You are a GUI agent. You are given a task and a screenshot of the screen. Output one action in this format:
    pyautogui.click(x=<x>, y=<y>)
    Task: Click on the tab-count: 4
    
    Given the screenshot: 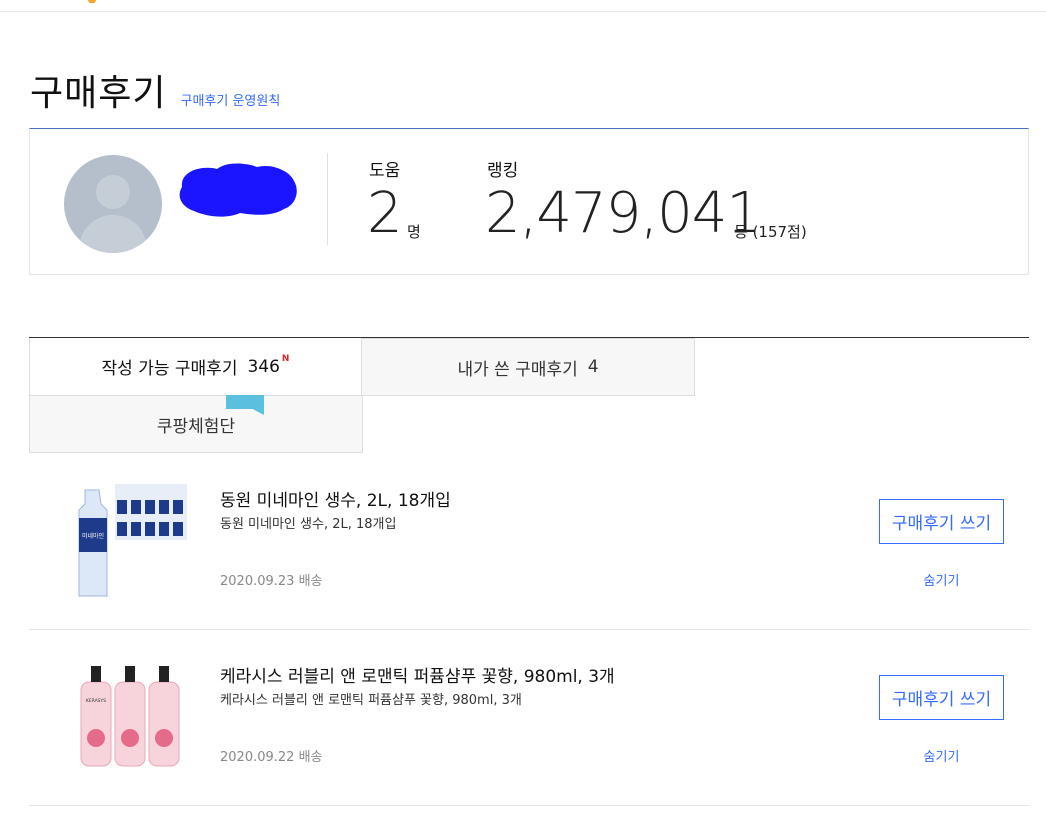 What is the action you would take?
    pyautogui.click(x=593, y=367)
    